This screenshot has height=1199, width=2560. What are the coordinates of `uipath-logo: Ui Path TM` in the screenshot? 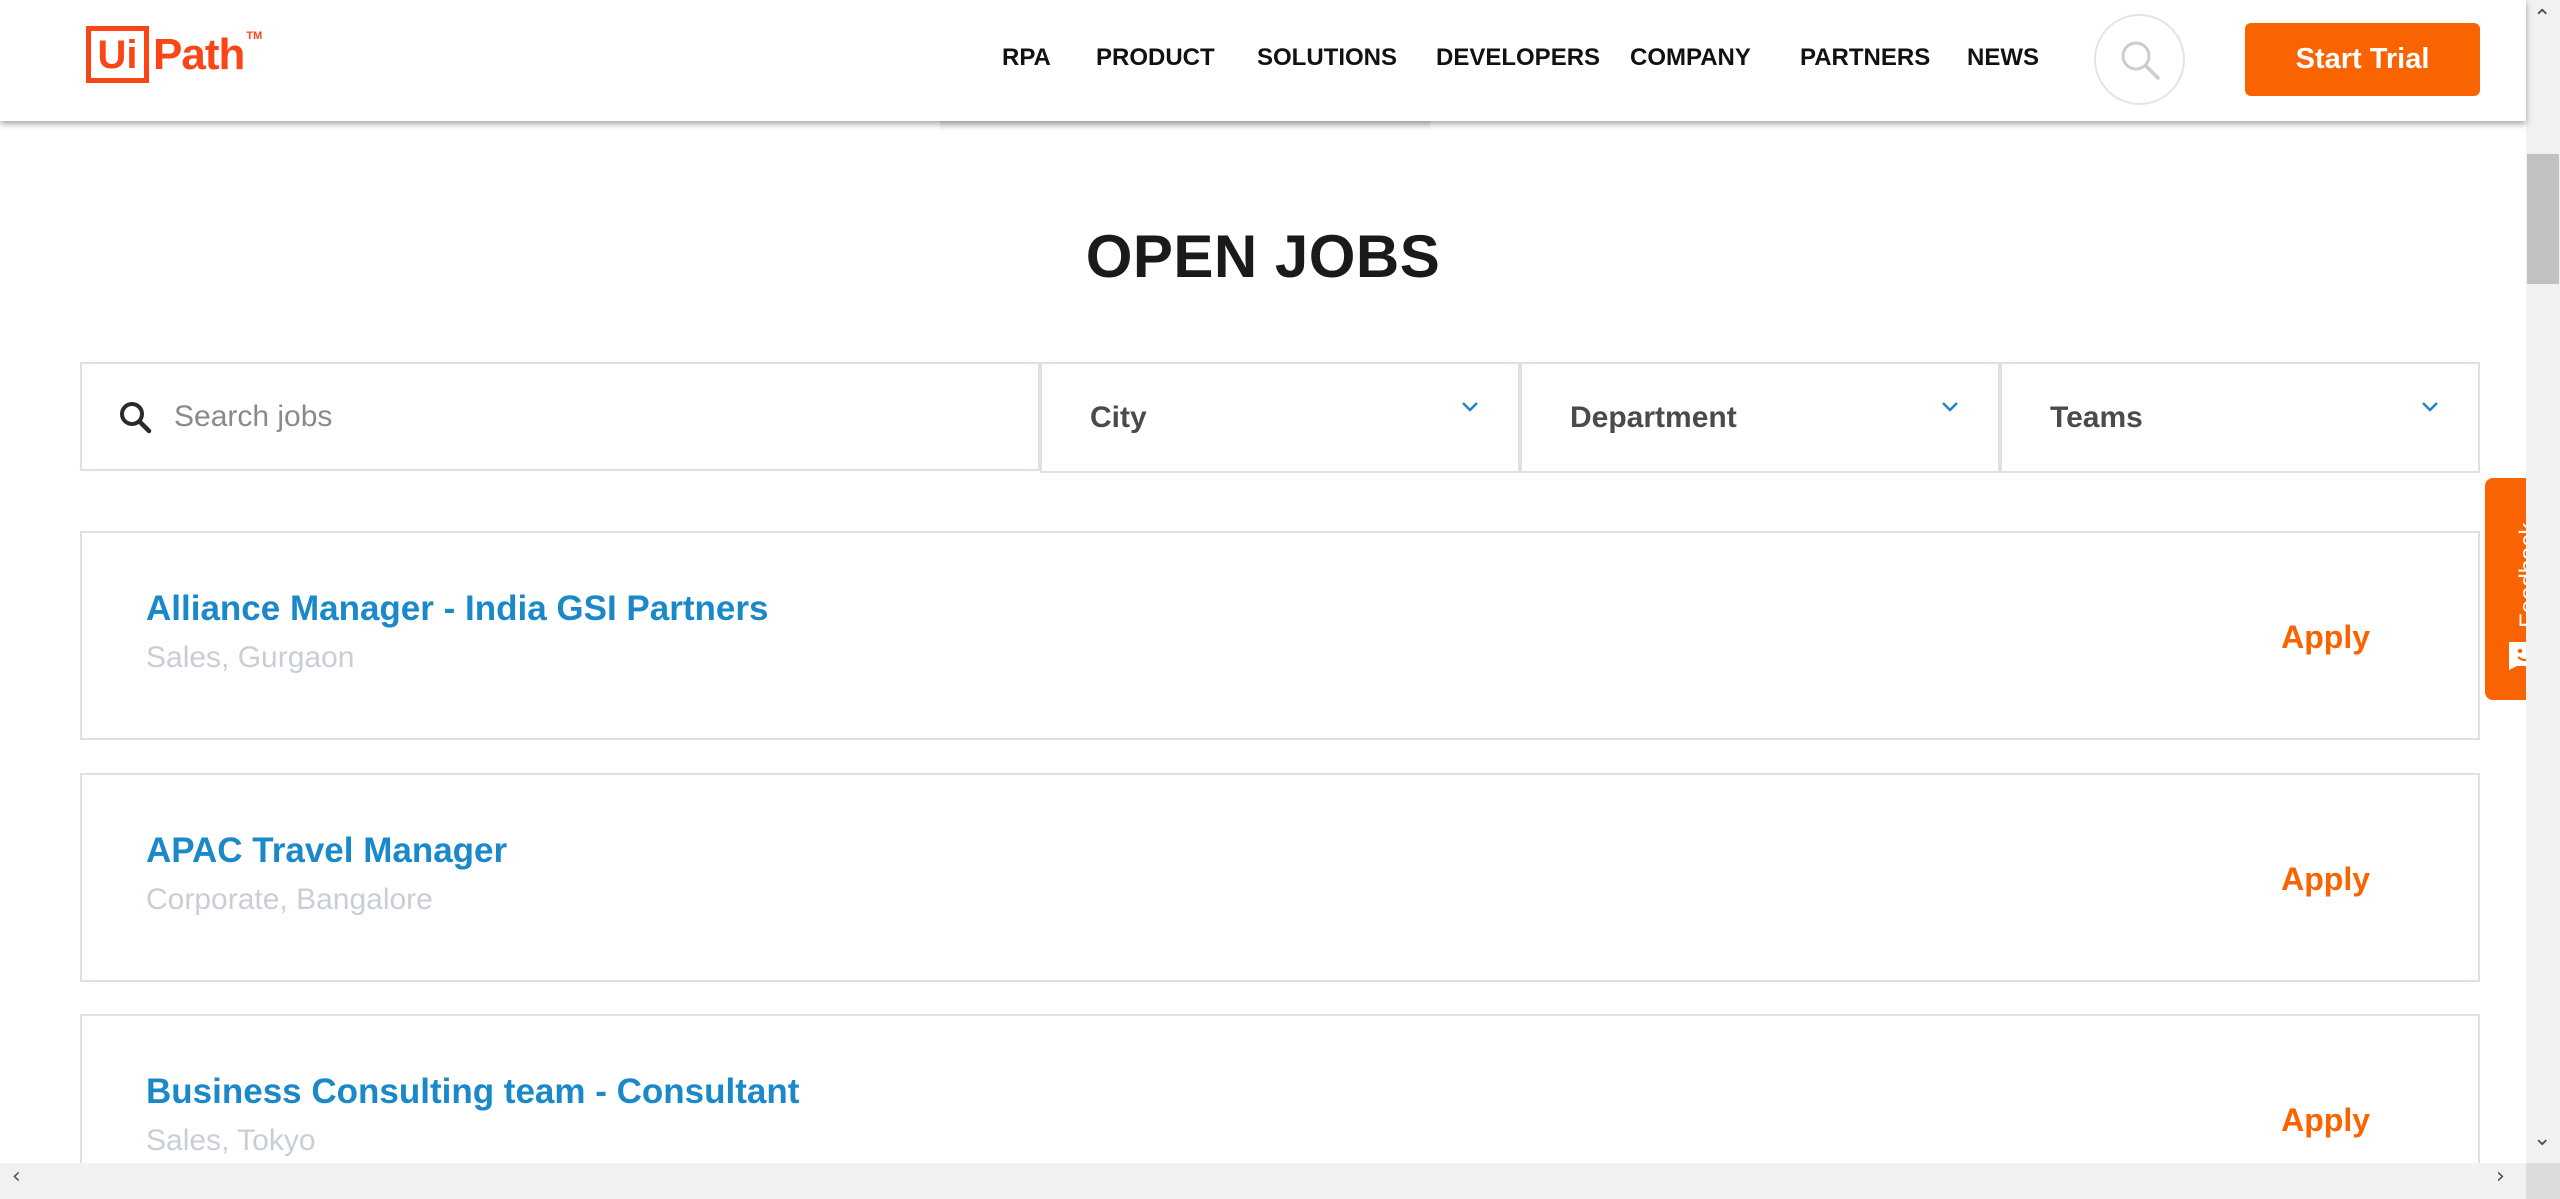 It's located at (174, 54).